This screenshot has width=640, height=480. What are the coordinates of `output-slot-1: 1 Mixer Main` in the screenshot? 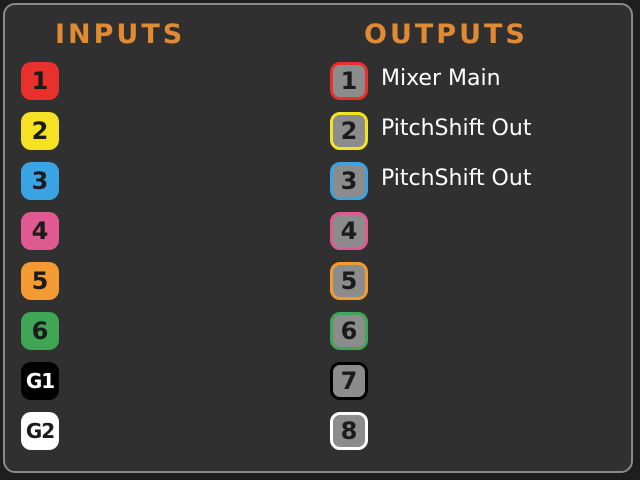 It's located at (475, 82).